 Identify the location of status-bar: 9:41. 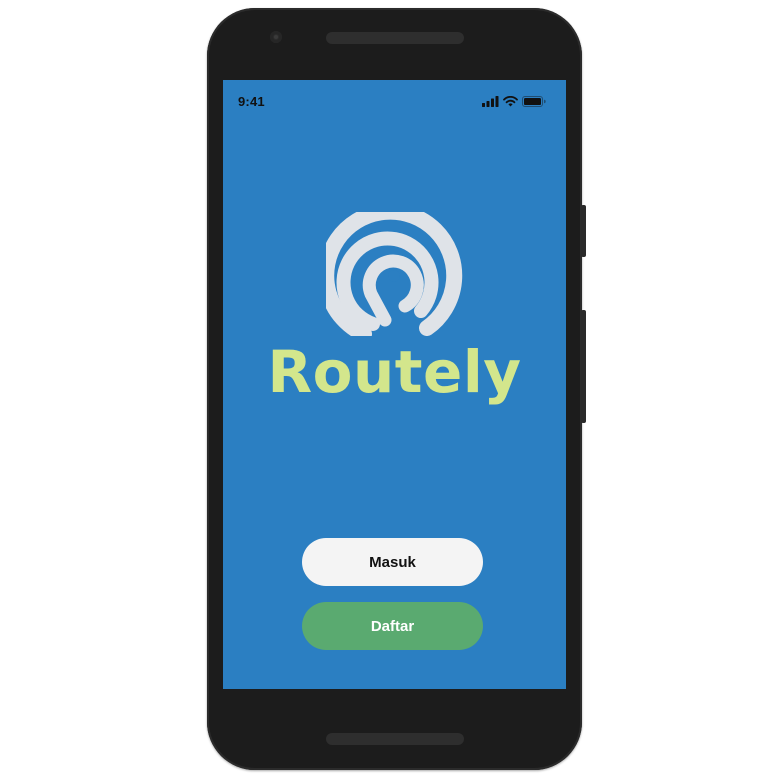
(394, 101).